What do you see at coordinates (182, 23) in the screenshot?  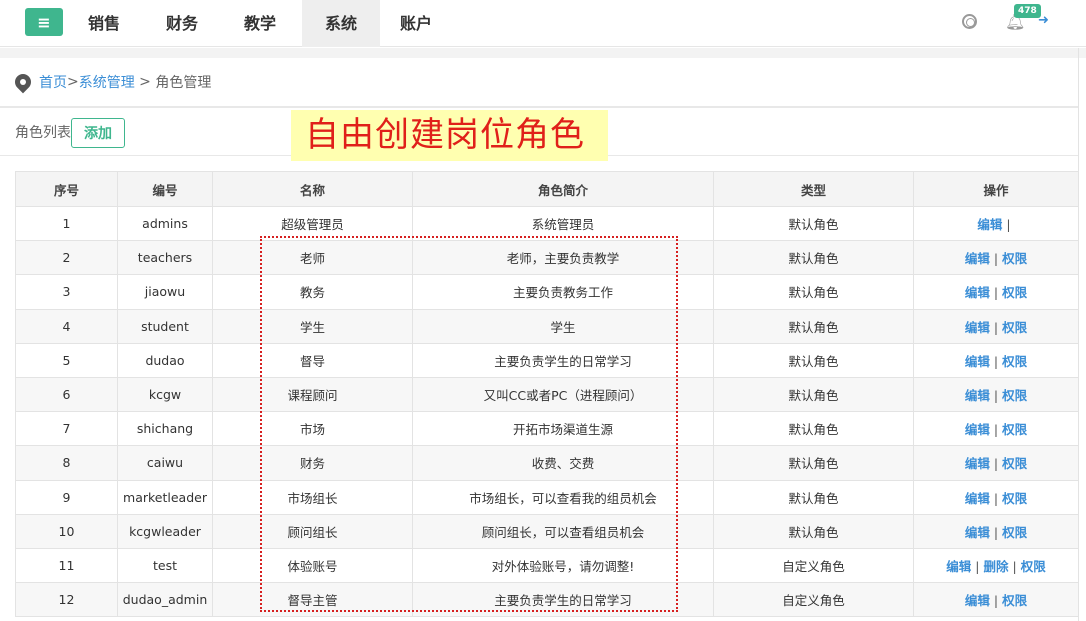 I see `nav-finance: 财务` at bounding box center [182, 23].